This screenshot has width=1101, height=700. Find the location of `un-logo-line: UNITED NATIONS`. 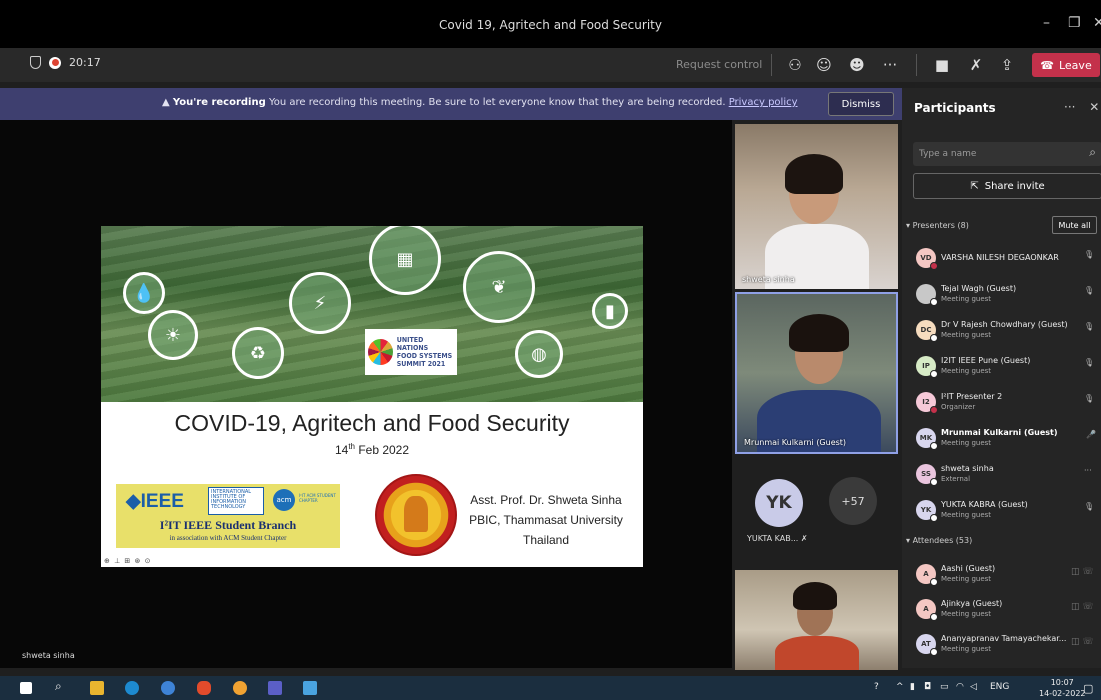

un-logo-line: UNITED NATIONS is located at coordinates (412, 344).